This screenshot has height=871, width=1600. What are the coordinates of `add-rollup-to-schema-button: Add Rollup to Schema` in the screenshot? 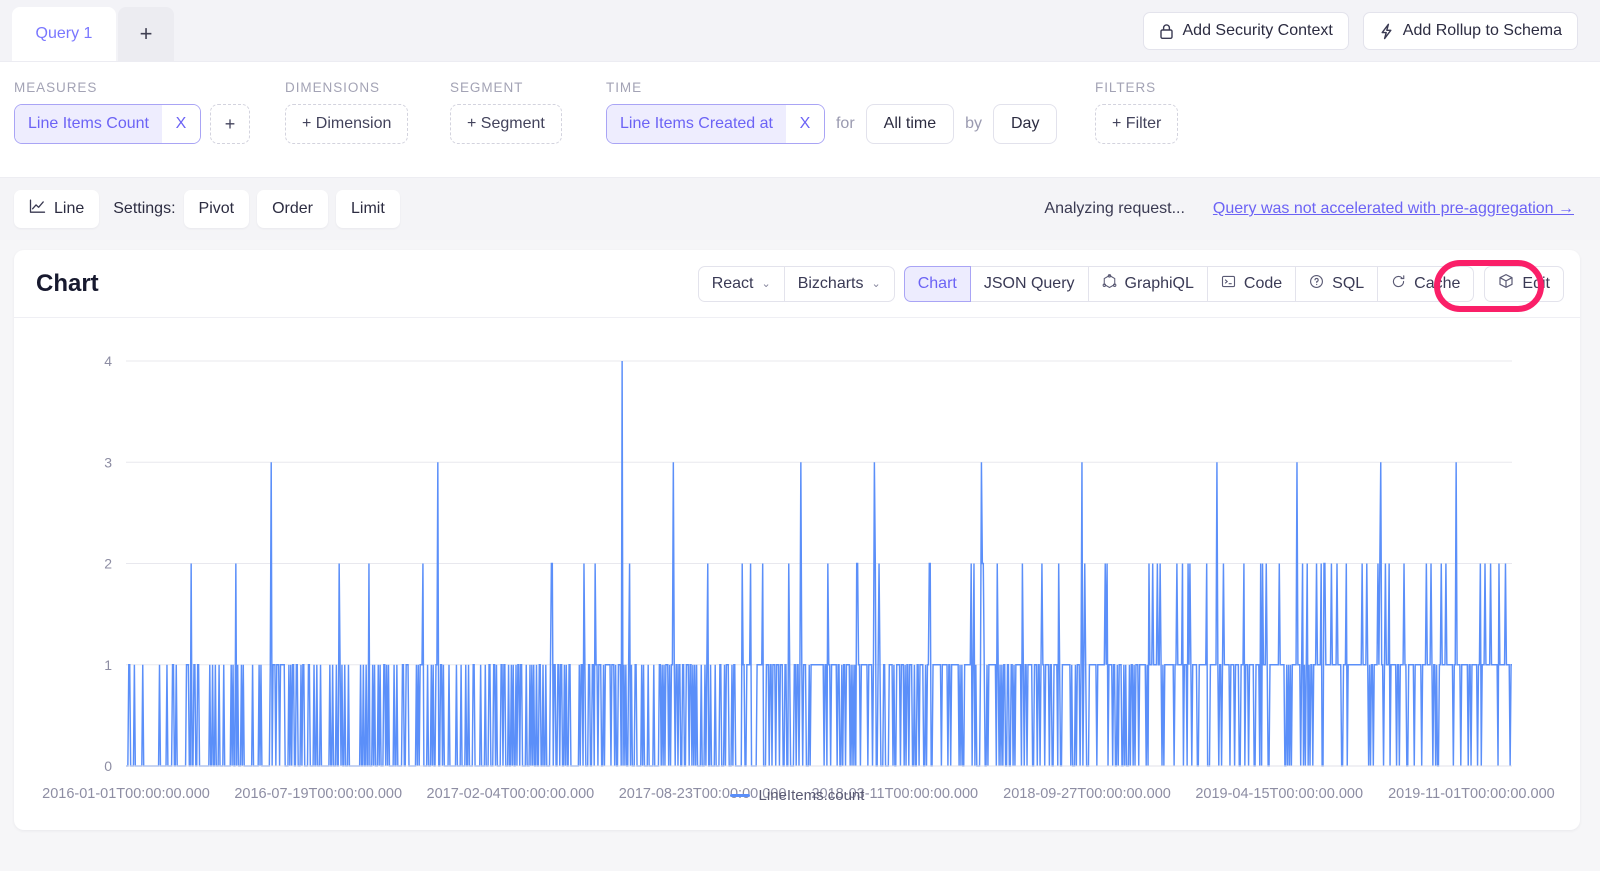 It's located at (1470, 31).